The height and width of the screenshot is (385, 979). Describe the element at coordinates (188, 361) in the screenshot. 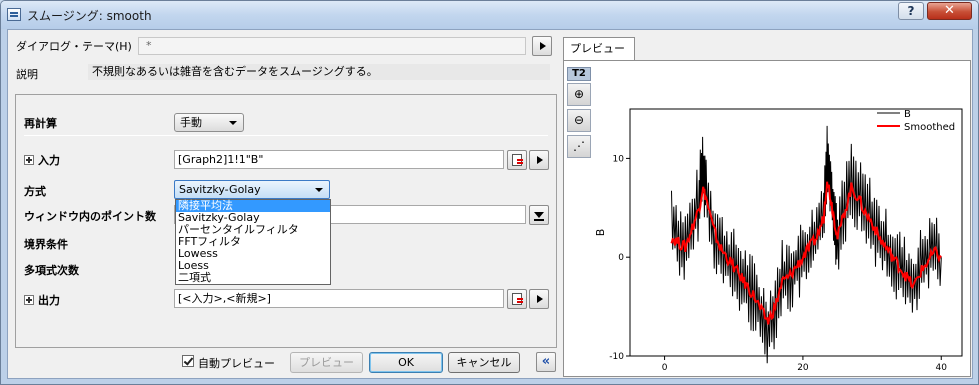

I see `auto-preview-checkbox` at that location.